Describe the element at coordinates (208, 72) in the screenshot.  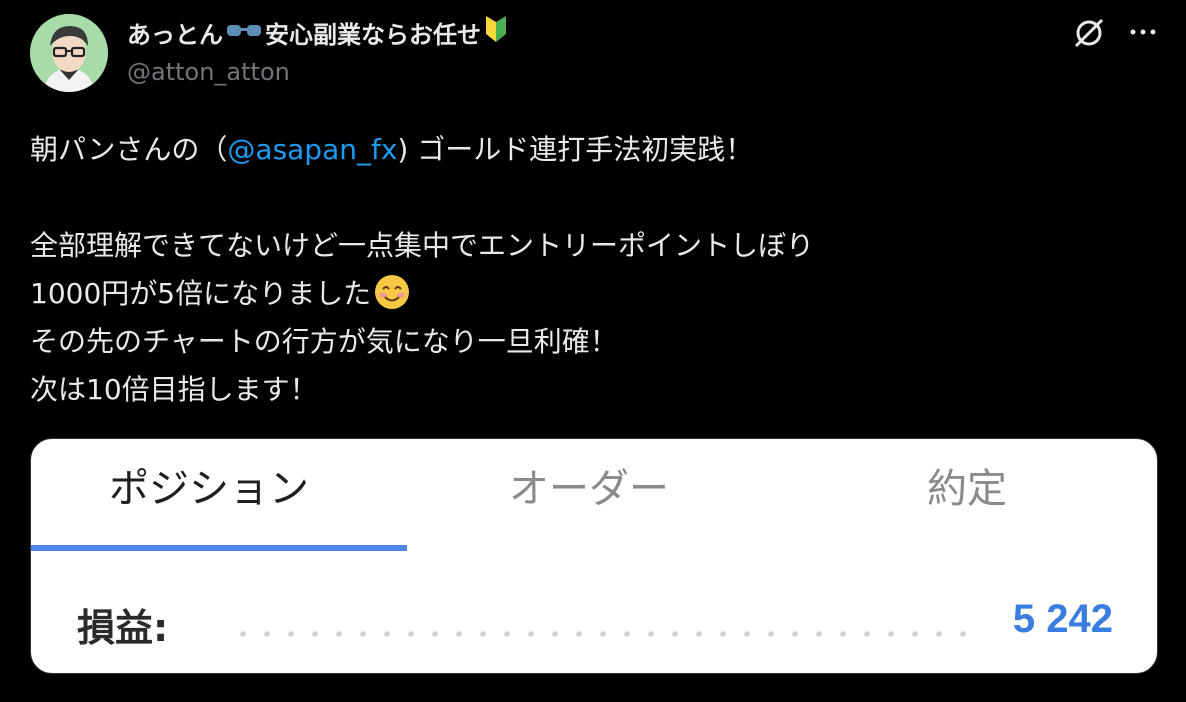
I see `author-handle: @atton_atton` at that location.